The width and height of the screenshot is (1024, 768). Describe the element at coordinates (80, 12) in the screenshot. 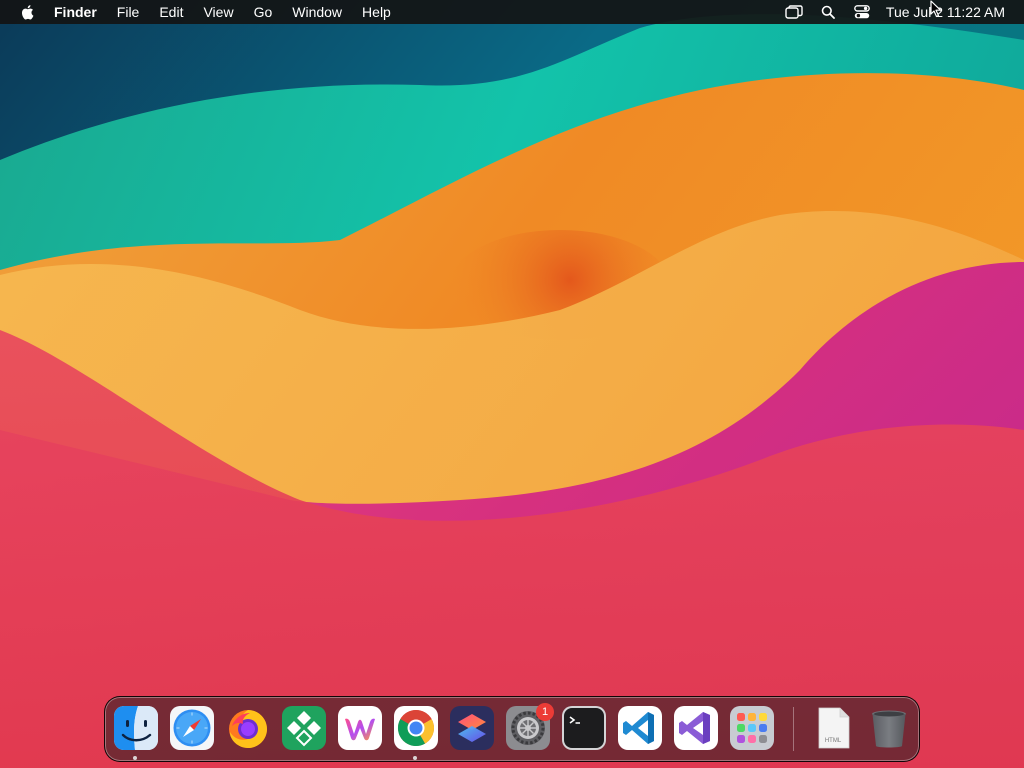

I see `menu-app-name: Finder` at that location.